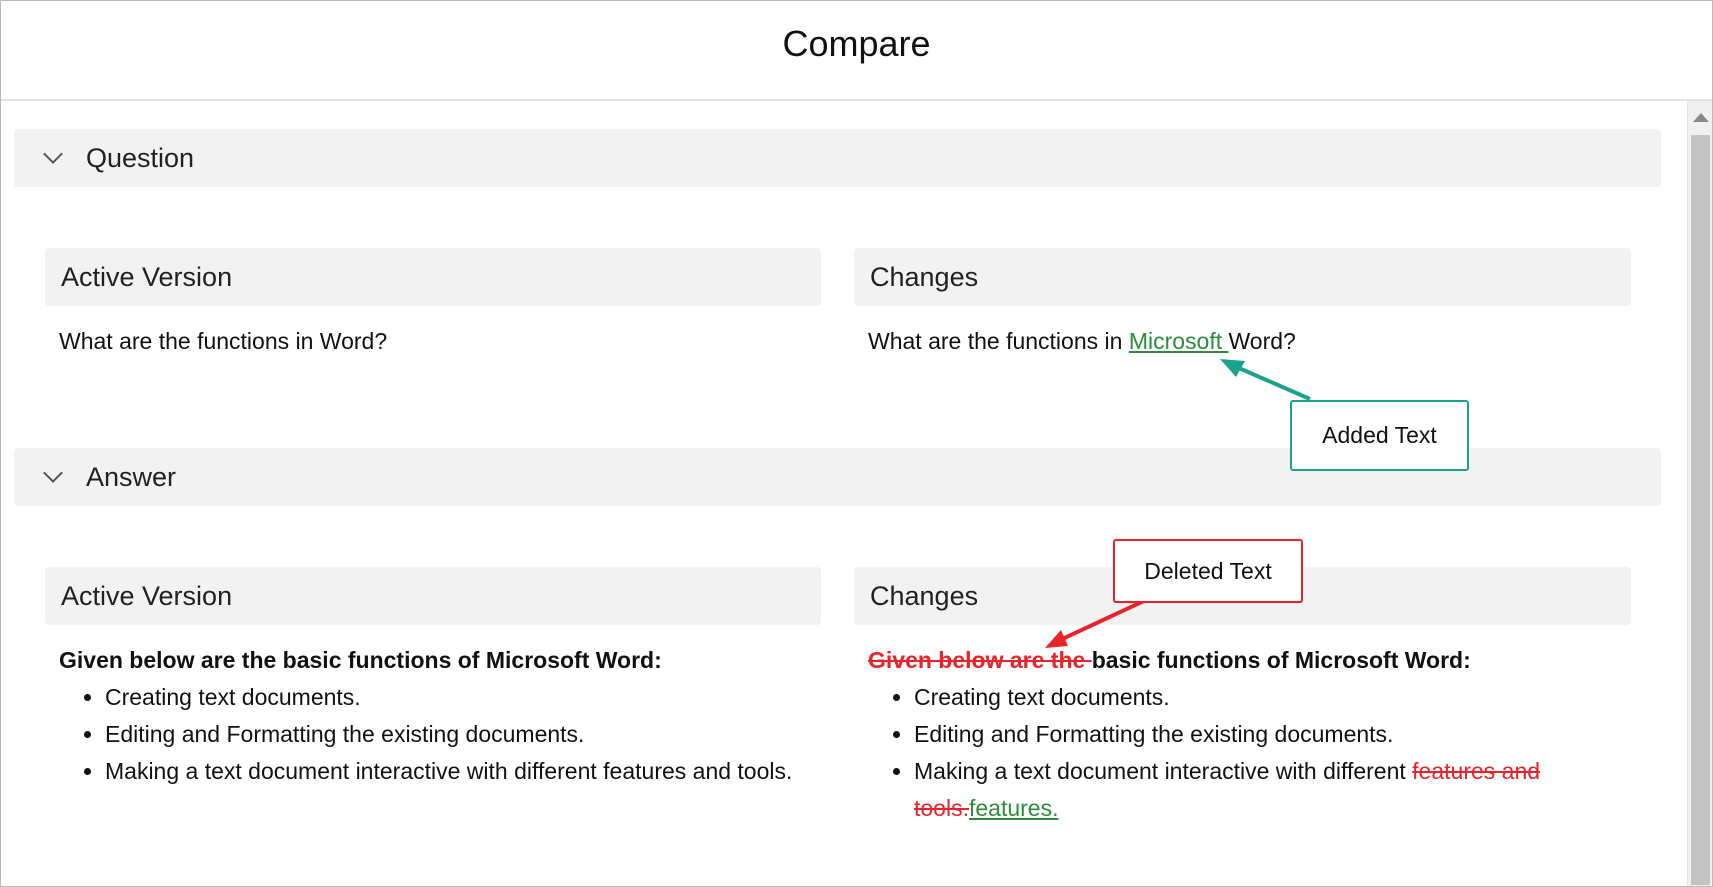 The width and height of the screenshot is (1713, 887). Describe the element at coordinates (1700, 510) in the screenshot. I see `scroll-thumb` at that location.